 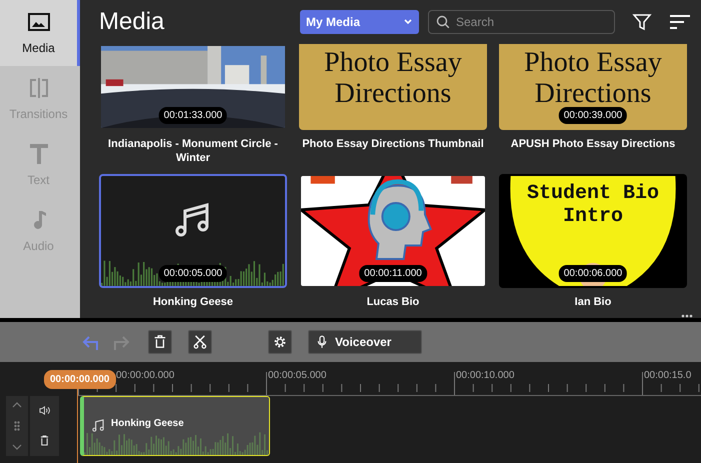 I want to click on media-thumbnail: 00:00:05.000, so click(x=193, y=231).